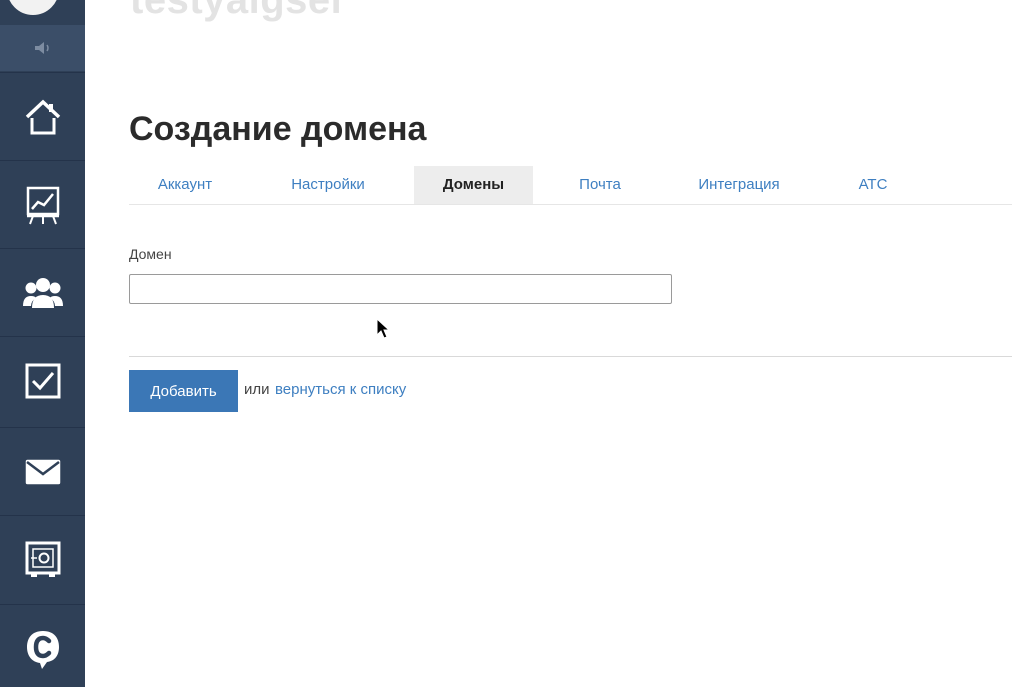  I want to click on add-button: Добавить, so click(183, 391).